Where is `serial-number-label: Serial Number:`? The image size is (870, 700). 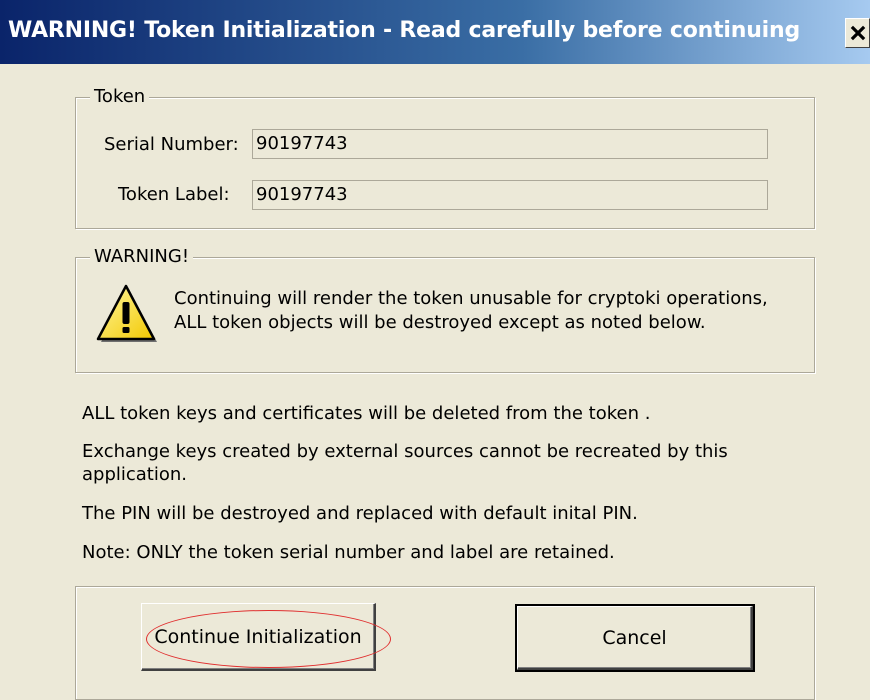
serial-number-label: Serial Number: is located at coordinates (171, 144).